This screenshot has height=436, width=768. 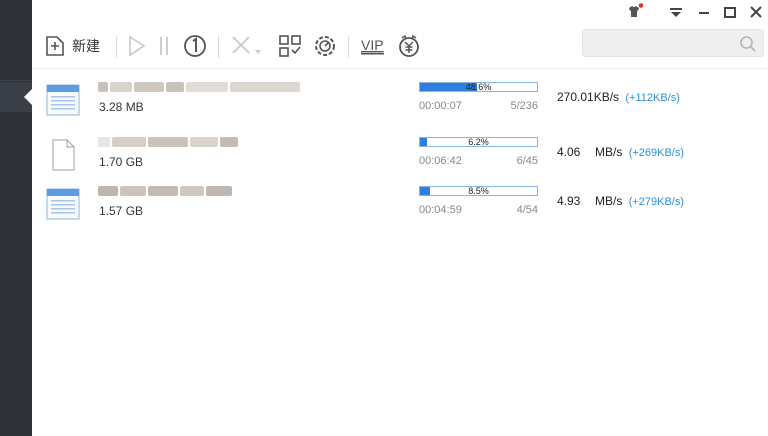 I want to click on qrcode-icon, so click(x=290, y=46).